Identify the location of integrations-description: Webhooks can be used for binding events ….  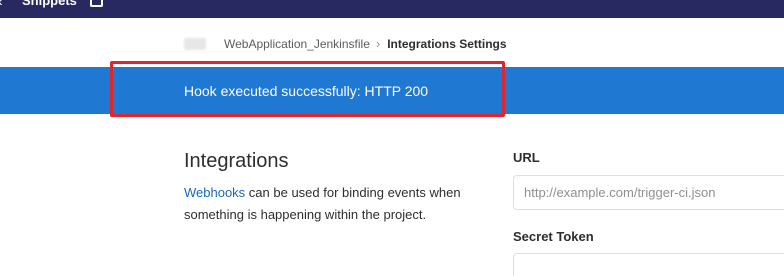
(339, 204).